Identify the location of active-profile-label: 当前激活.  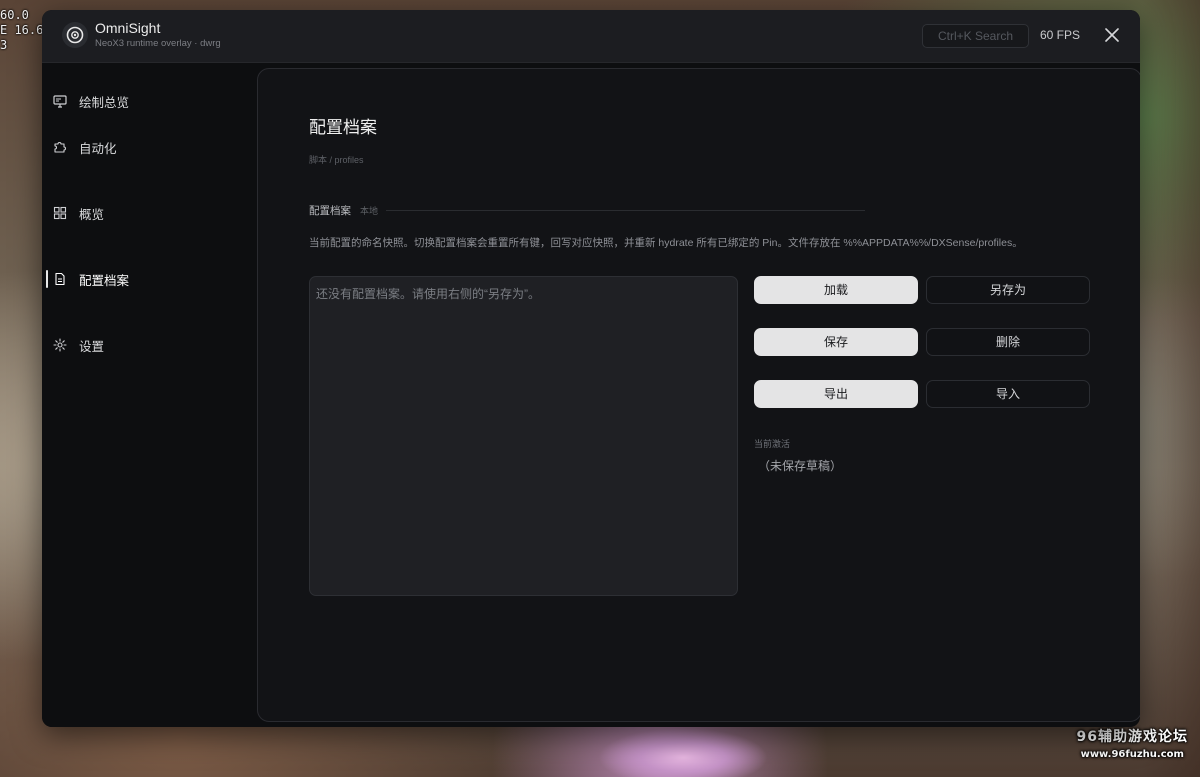
(772, 444).